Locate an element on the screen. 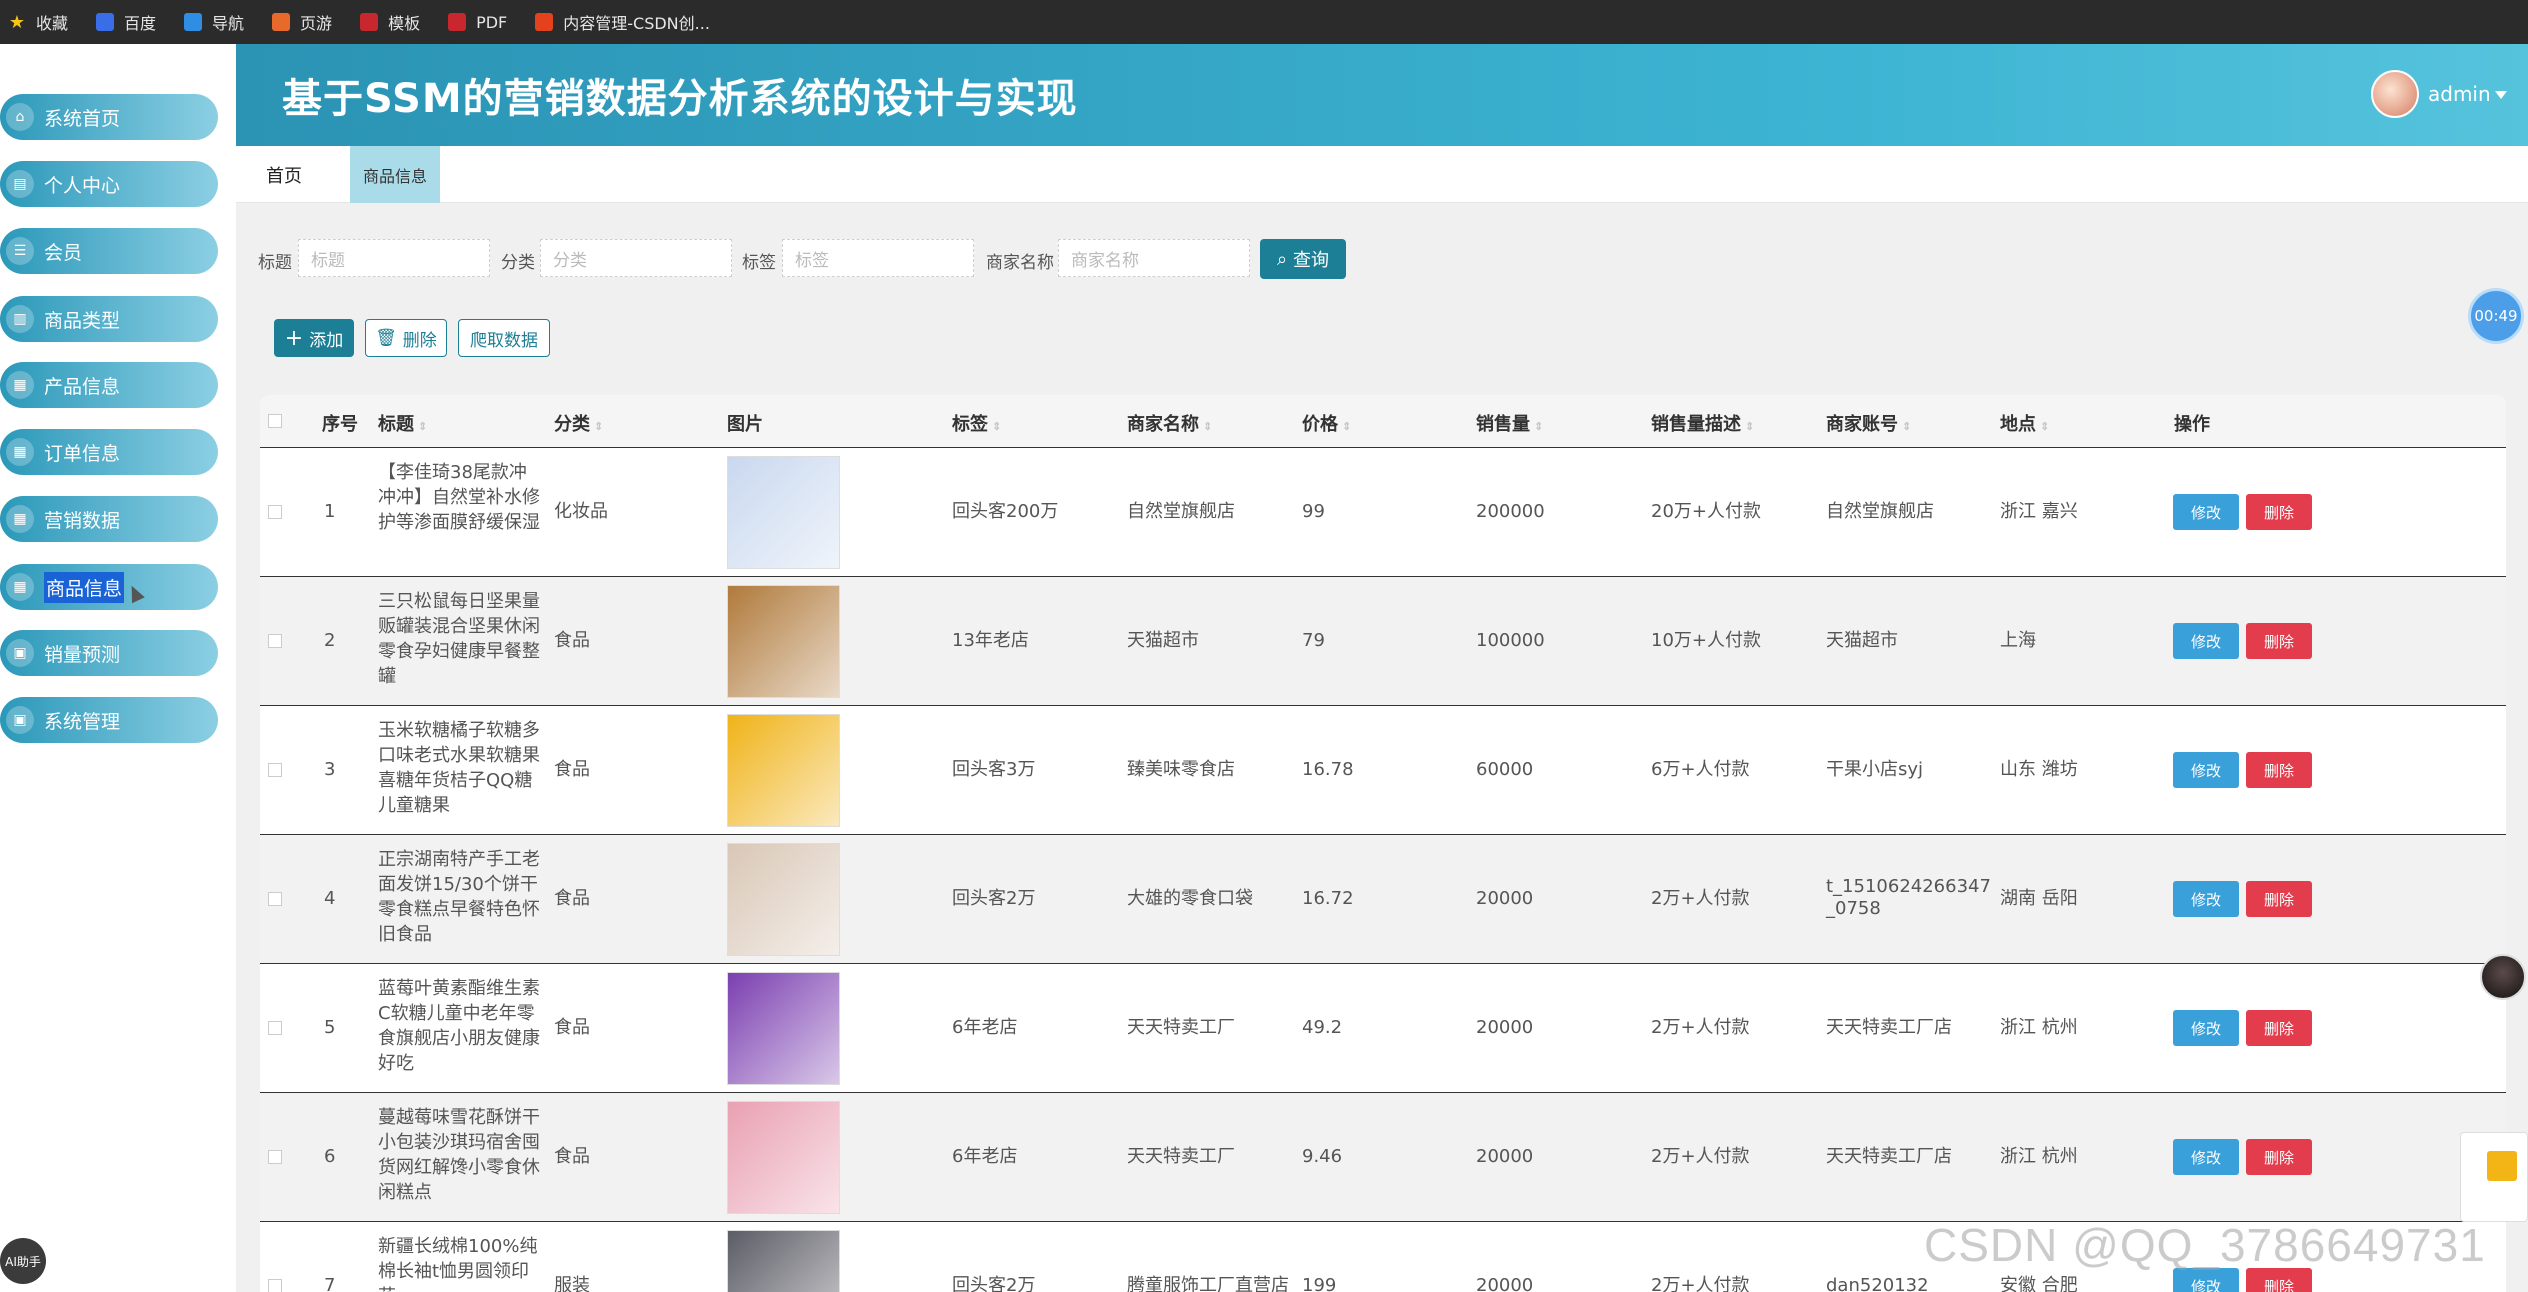  template-icon is located at coordinates (369, 22).